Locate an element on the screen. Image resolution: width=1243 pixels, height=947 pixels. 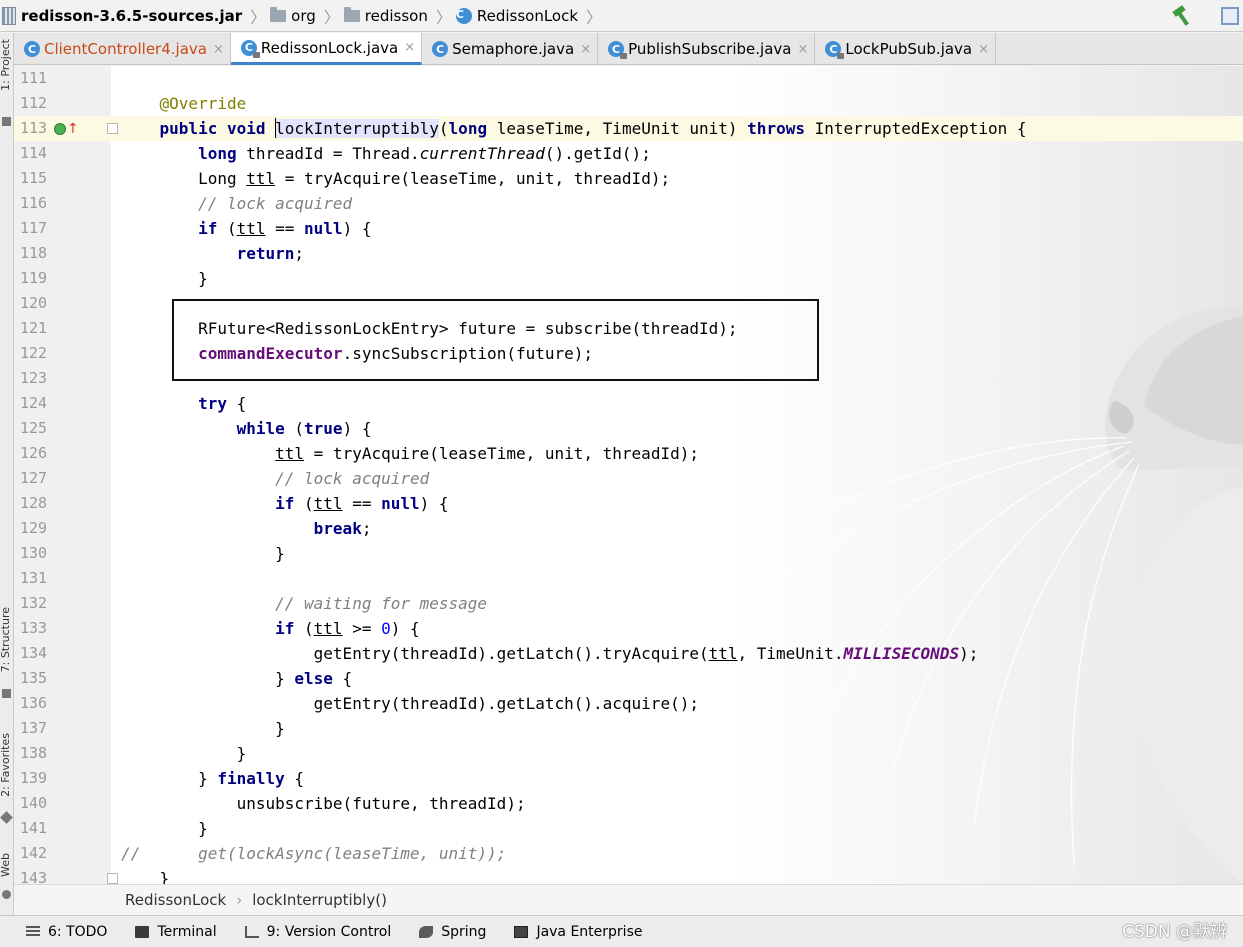
code-line: 118 return; is located at coordinates (628, 253).